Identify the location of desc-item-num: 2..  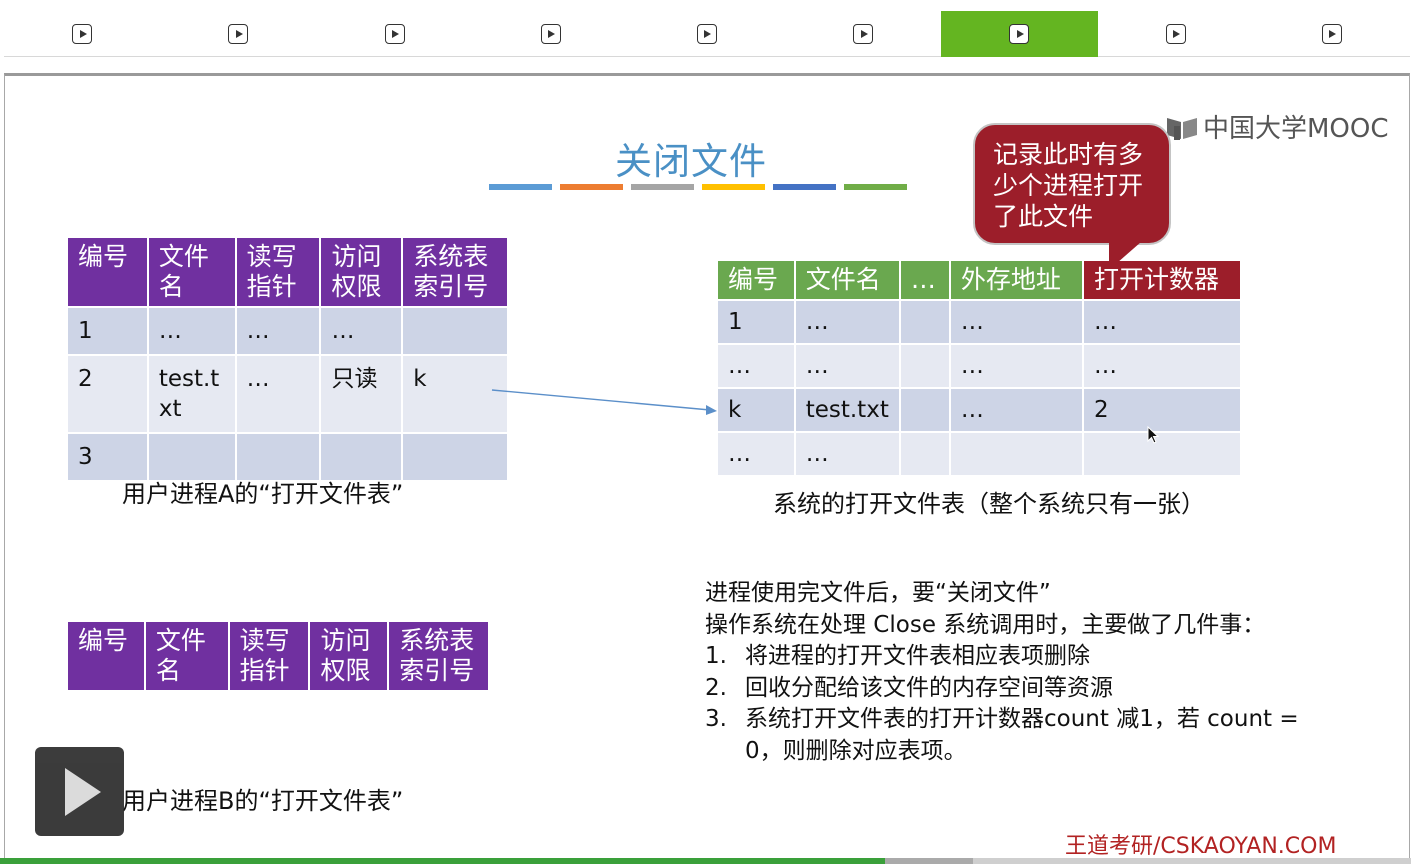
(716, 687).